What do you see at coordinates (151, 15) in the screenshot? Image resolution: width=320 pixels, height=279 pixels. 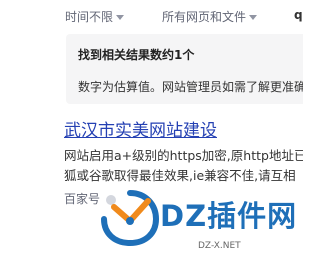 I see `search-filter-bar: 时间不限 所有网页和文件 q` at bounding box center [151, 15].